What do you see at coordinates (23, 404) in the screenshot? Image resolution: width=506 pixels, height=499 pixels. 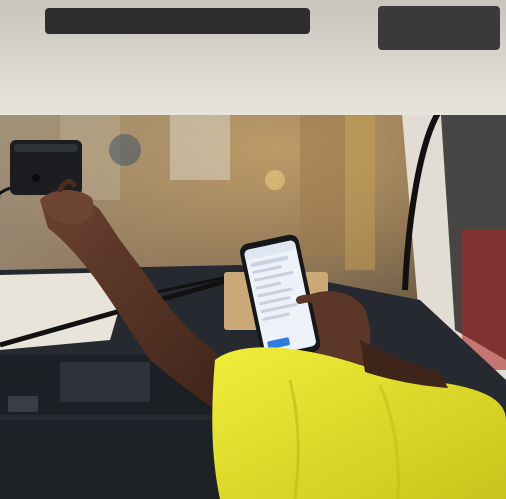 I see `dash-button` at bounding box center [23, 404].